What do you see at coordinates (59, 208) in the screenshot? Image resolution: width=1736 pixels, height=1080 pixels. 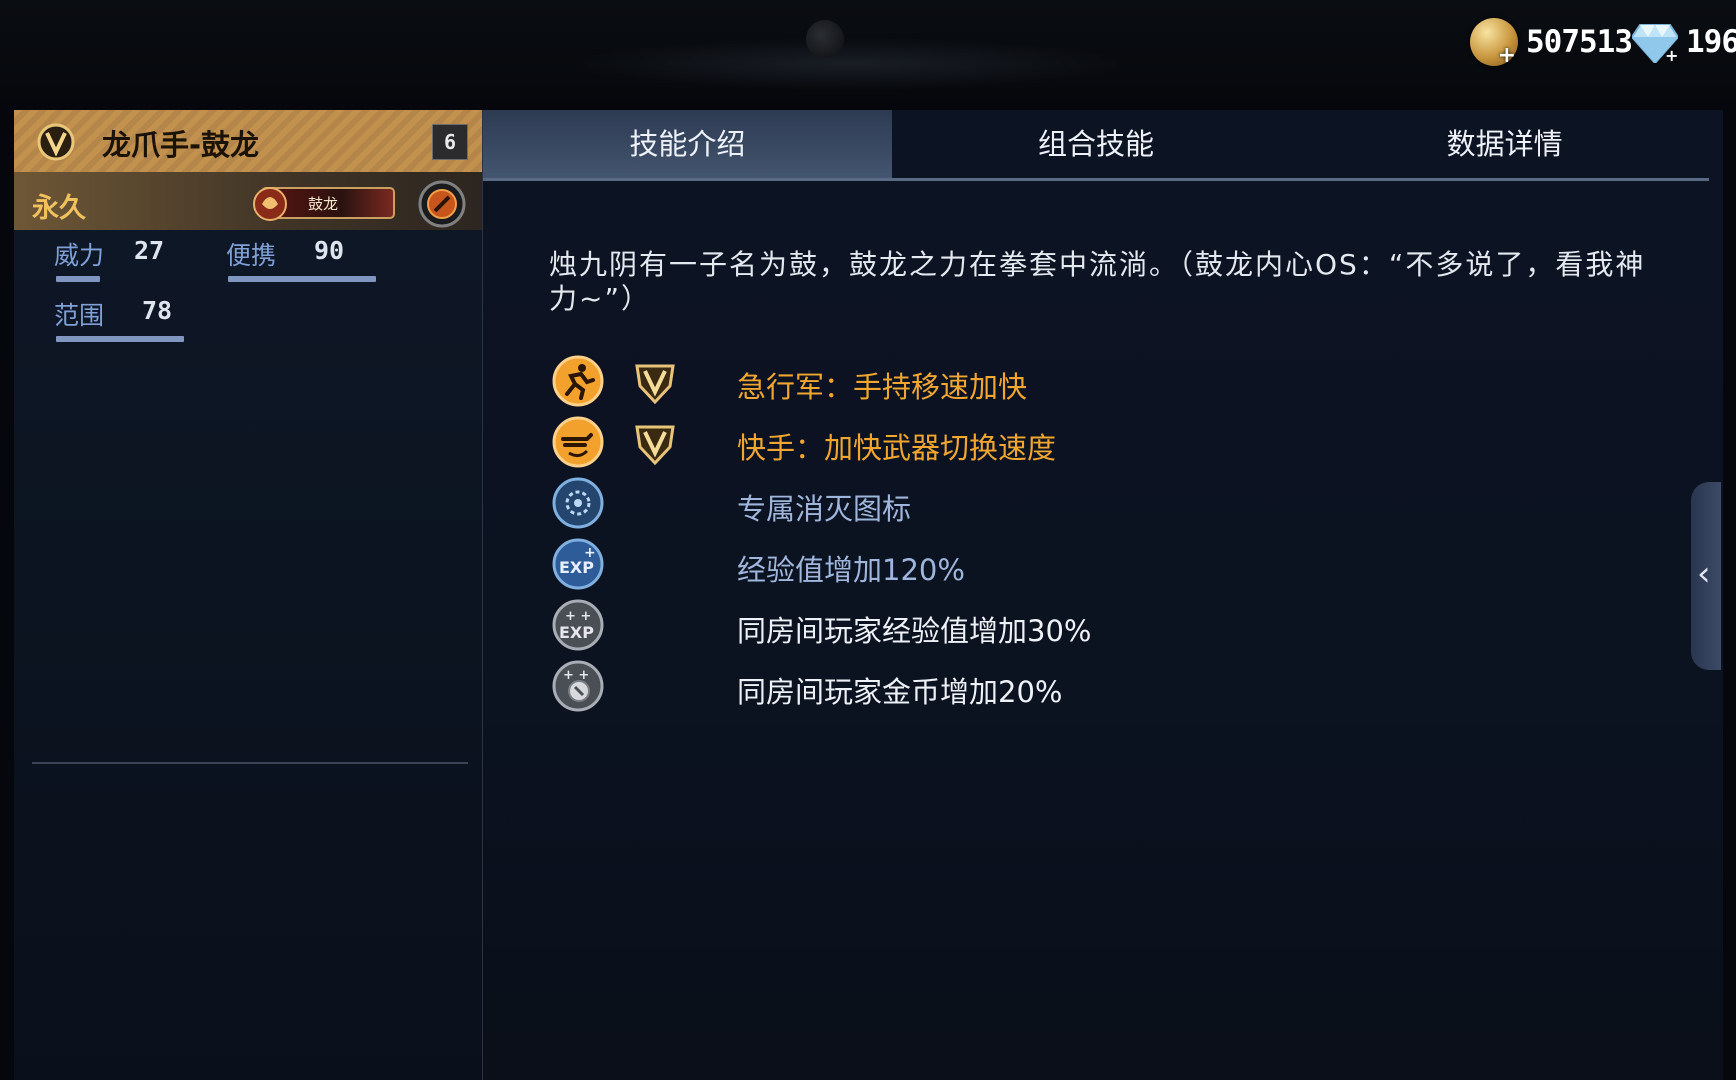 I see `weapon-duration: 永久` at bounding box center [59, 208].